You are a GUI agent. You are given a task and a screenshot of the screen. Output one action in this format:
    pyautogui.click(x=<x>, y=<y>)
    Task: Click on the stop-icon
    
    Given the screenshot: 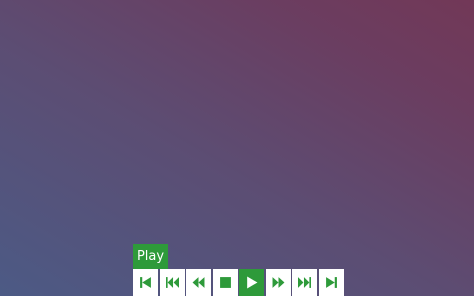 What is the action you would take?
    pyautogui.click(x=225, y=282)
    